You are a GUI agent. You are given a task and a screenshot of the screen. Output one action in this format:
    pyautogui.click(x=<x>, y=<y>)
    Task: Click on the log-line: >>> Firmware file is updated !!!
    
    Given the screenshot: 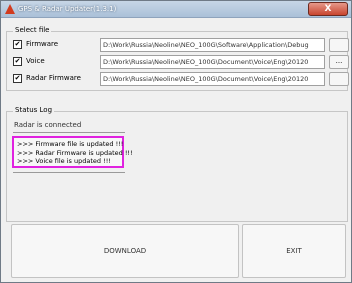 What is the action you would take?
    pyautogui.click(x=70, y=144)
    